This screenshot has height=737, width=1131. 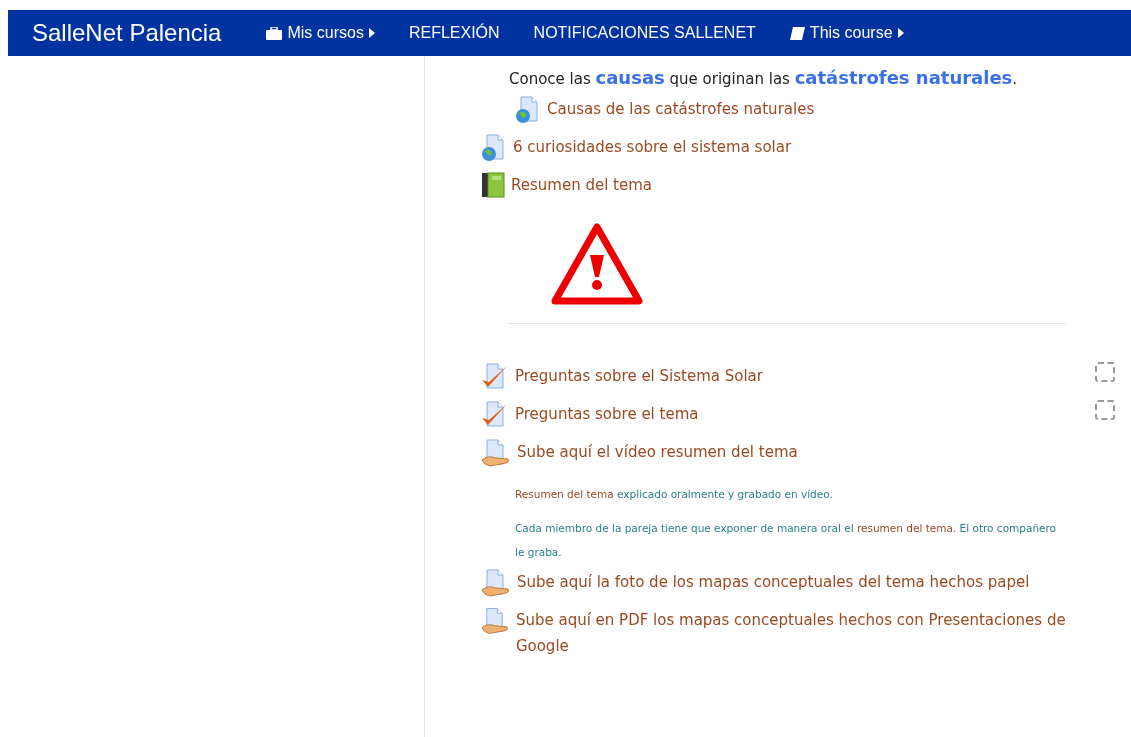 What do you see at coordinates (681, 109) in the screenshot?
I see `activity-link: Causas de las catástrofes naturales` at bounding box center [681, 109].